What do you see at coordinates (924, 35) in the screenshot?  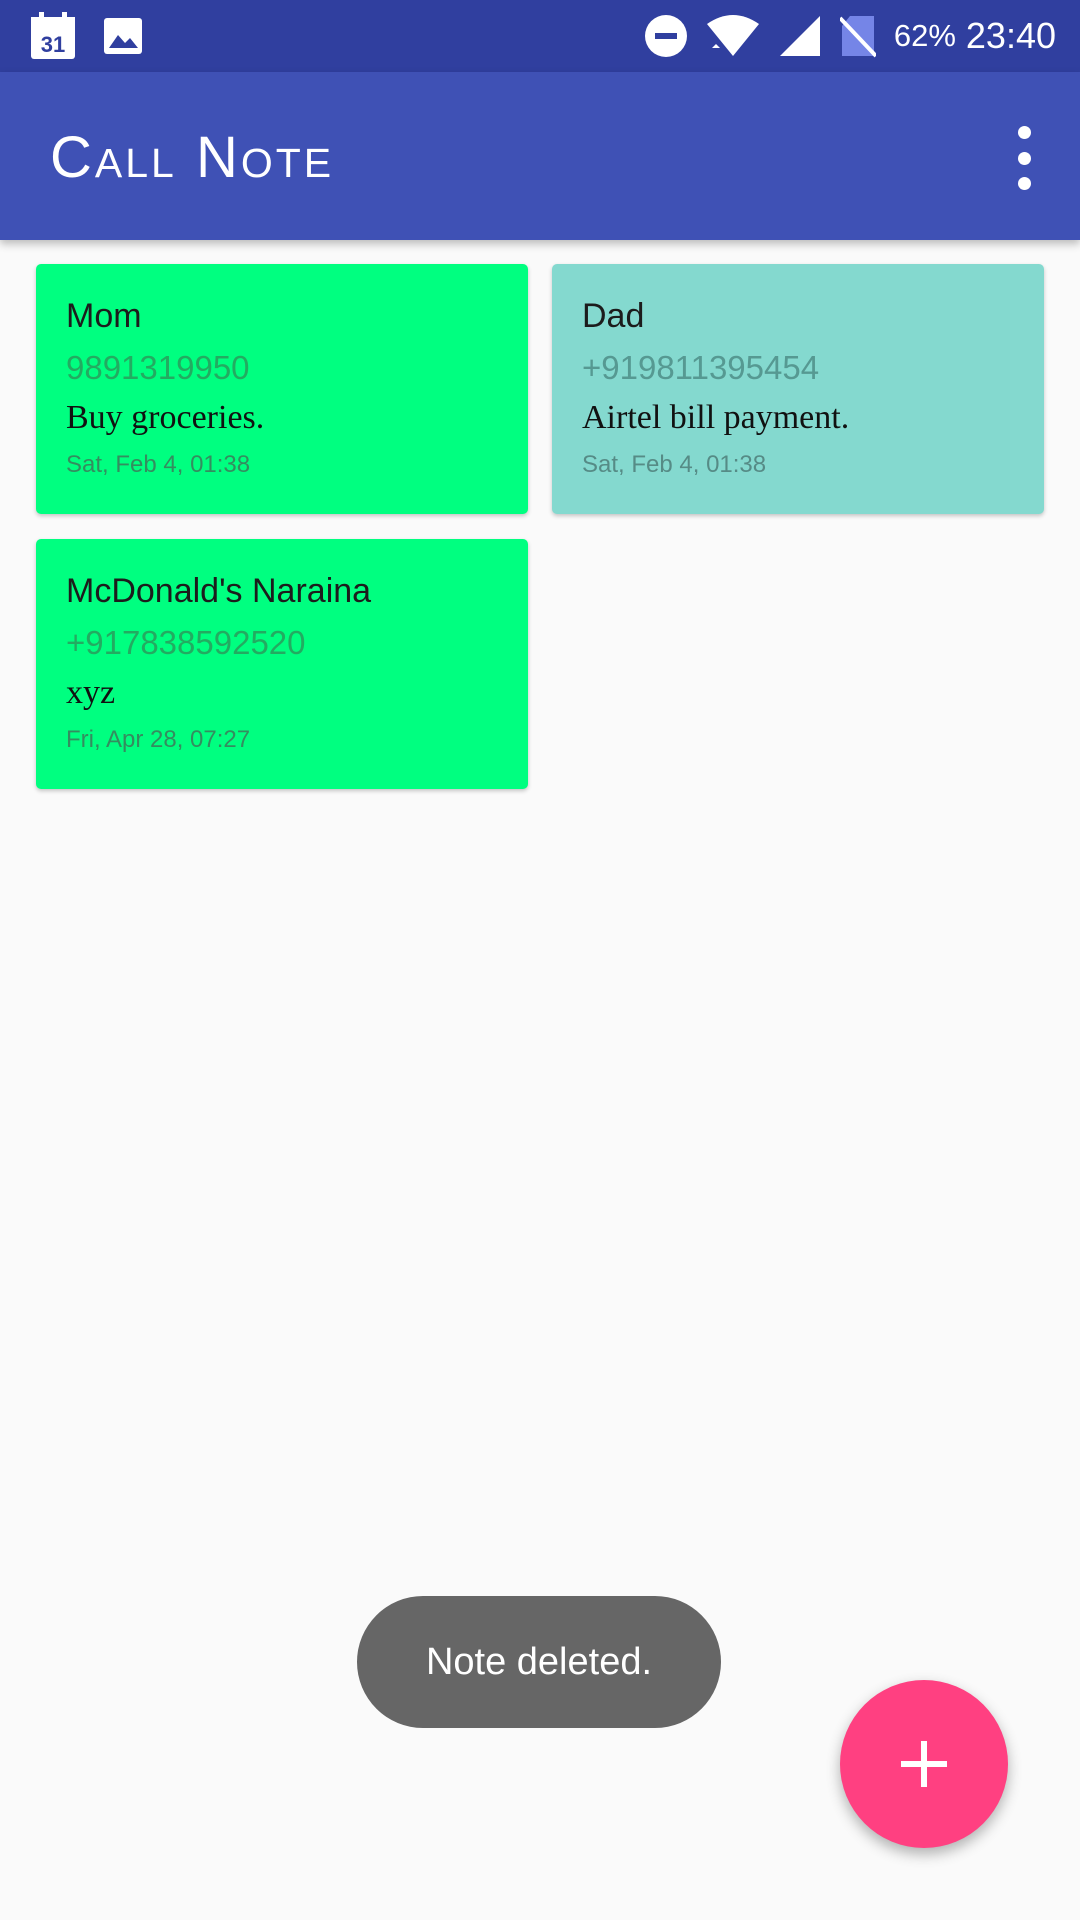 I see `battery-level: 62%` at bounding box center [924, 35].